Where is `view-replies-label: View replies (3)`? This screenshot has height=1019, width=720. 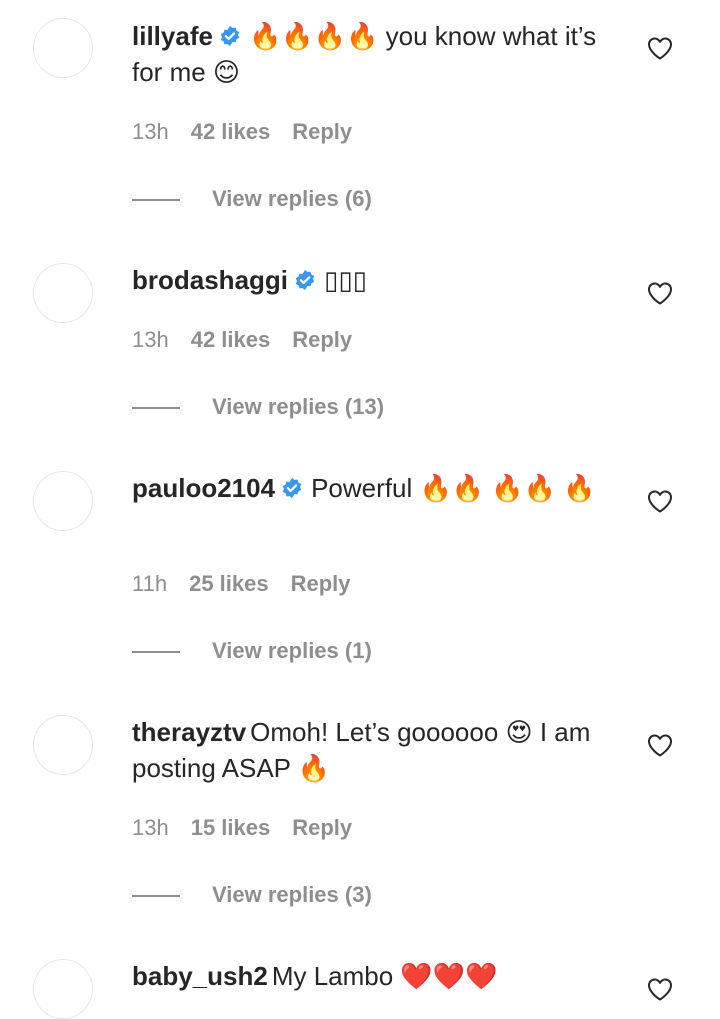
view-replies-label: View replies (3) is located at coordinates (292, 895).